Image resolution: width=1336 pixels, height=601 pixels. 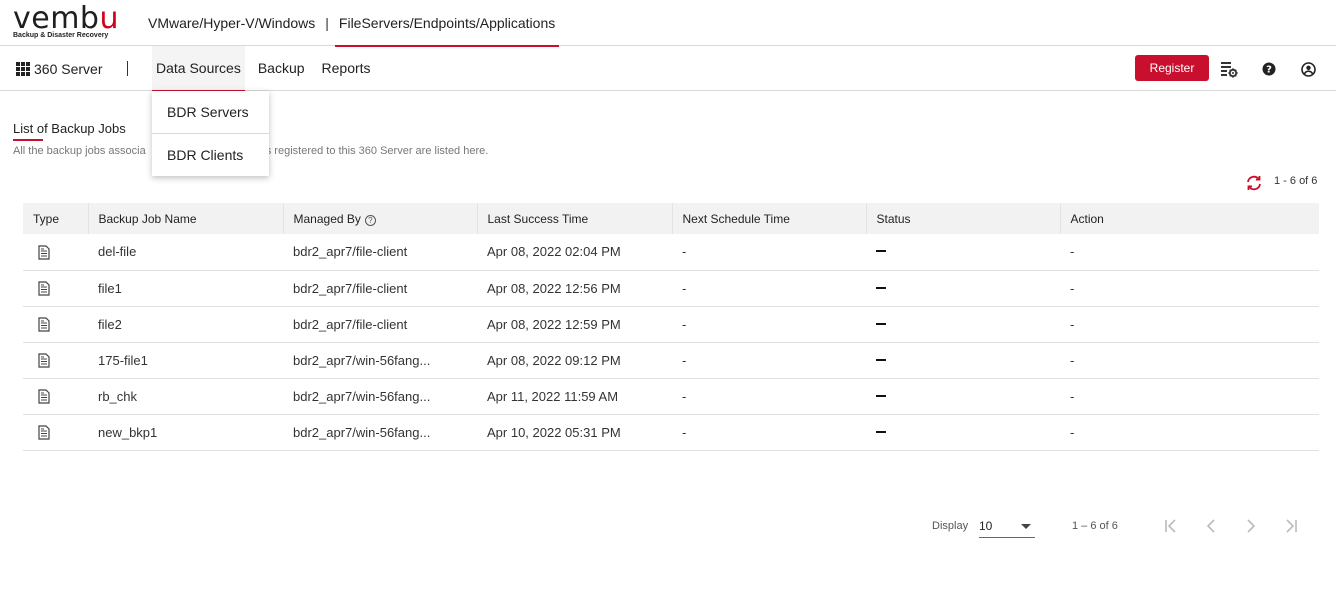 What do you see at coordinates (1291, 526) in the screenshot?
I see `last-page-icon` at bounding box center [1291, 526].